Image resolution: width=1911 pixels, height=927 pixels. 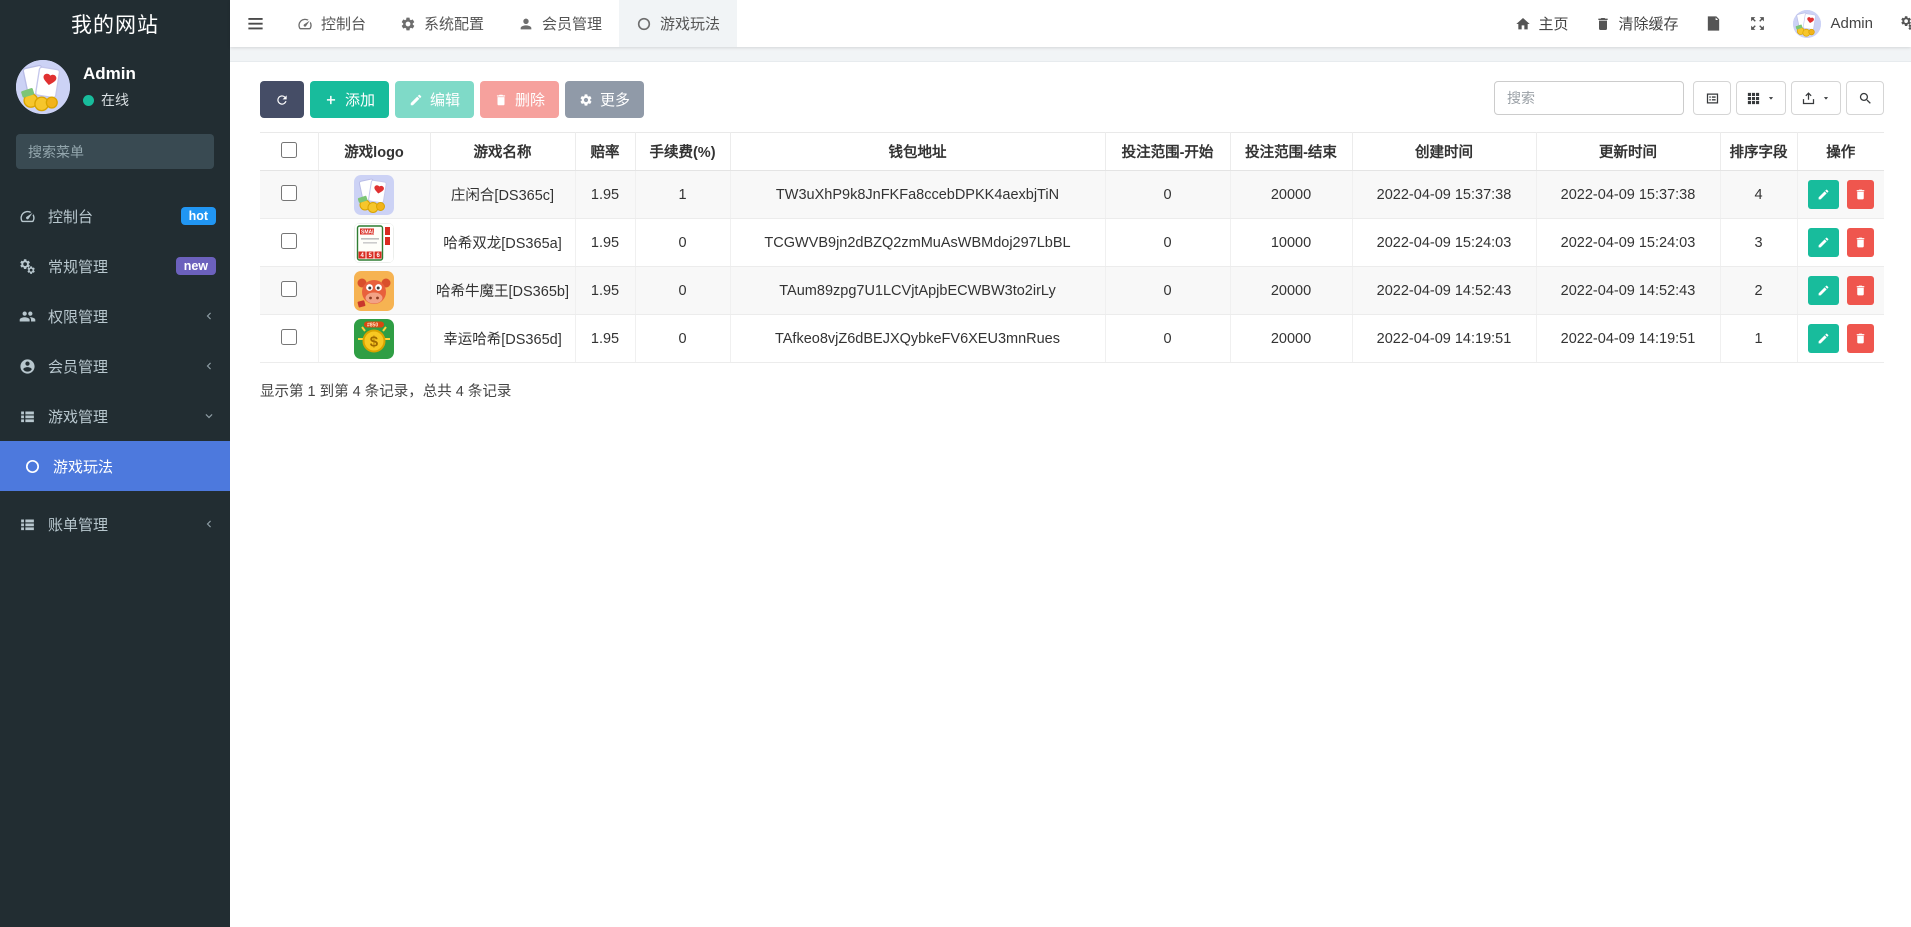 What do you see at coordinates (115, 216) in the screenshot?
I see `sidebar-item-console: 控制台 hot` at bounding box center [115, 216].